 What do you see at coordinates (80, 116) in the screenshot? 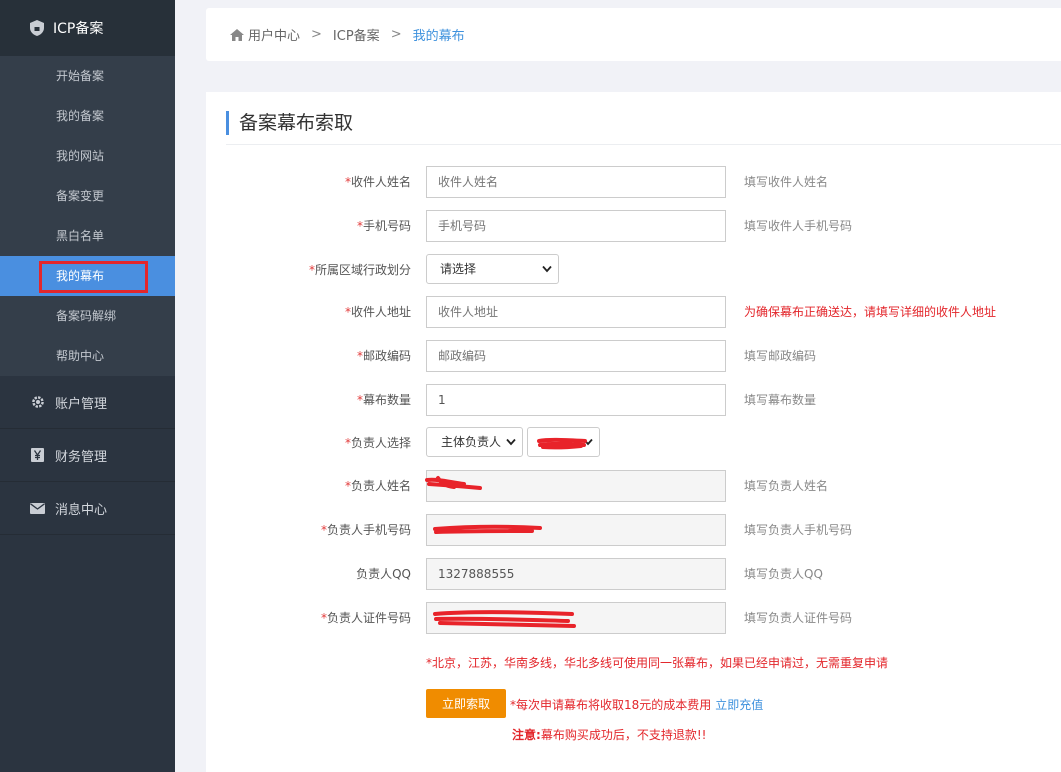
I see `sidebar-item-label: 我的备案` at bounding box center [80, 116].